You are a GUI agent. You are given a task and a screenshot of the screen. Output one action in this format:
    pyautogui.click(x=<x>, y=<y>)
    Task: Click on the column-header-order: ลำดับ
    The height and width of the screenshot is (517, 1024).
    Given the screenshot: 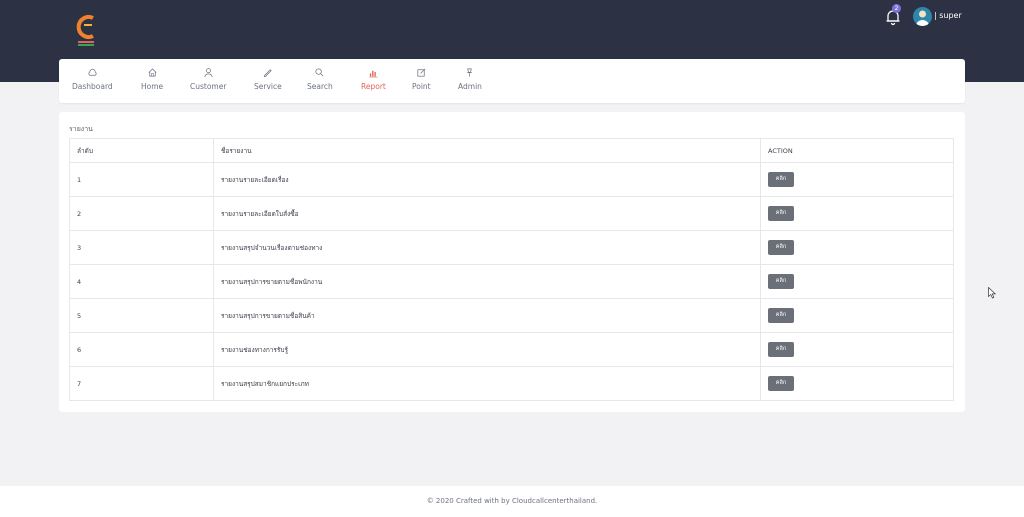 What is the action you would take?
    pyautogui.click(x=141, y=150)
    